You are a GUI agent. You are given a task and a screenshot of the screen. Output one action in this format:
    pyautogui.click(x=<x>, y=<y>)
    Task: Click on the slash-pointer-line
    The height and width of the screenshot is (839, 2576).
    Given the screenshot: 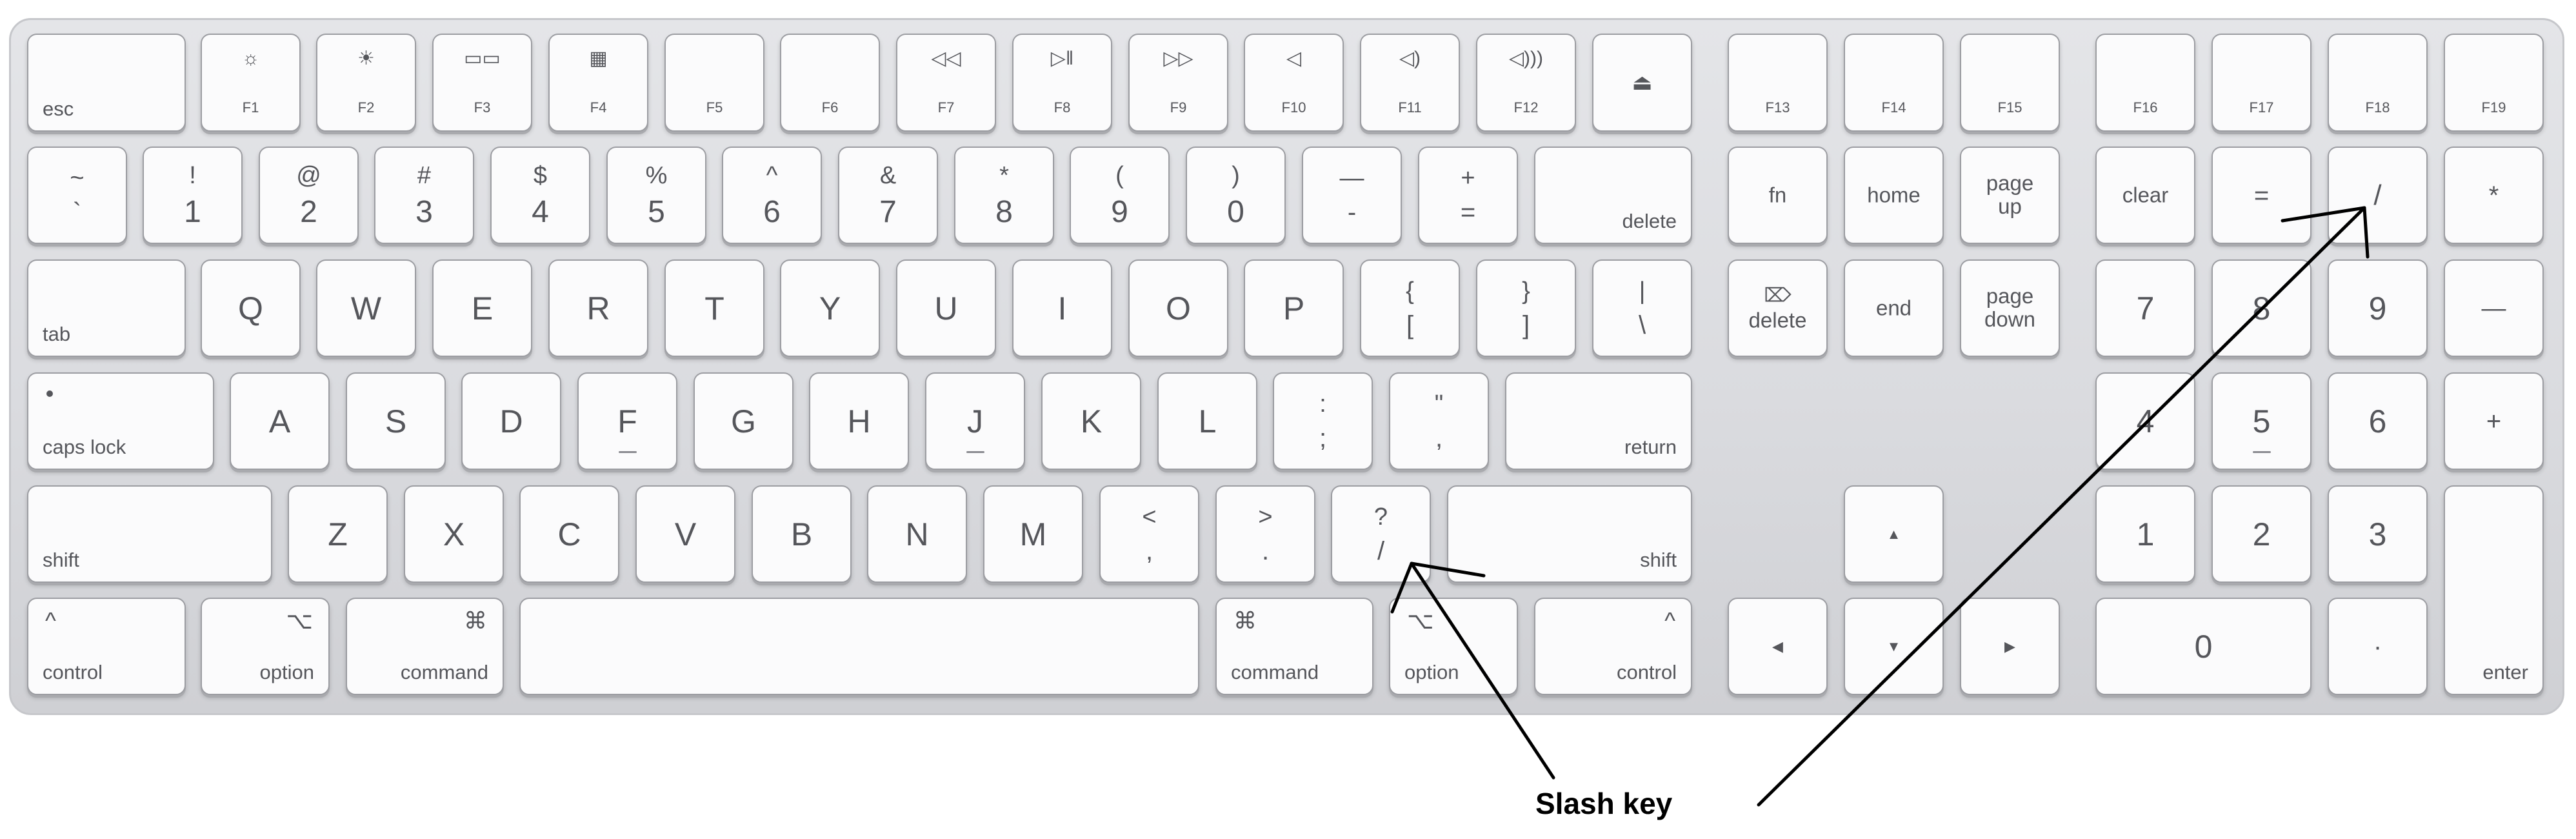 What is the action you would take?
    pyautogui.click(x=1482, y=670)
    